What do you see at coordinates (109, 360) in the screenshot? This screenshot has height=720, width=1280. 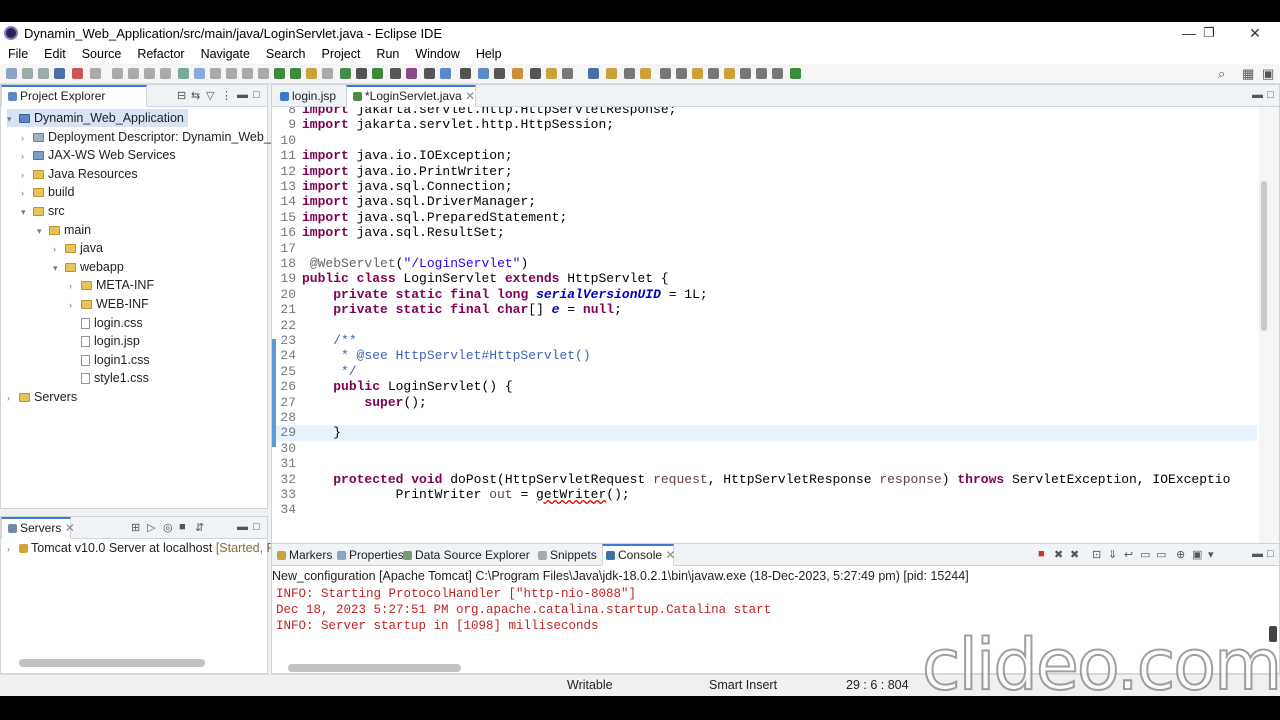 I see `tree-item: login1.css` at bounding box center [109, 360].